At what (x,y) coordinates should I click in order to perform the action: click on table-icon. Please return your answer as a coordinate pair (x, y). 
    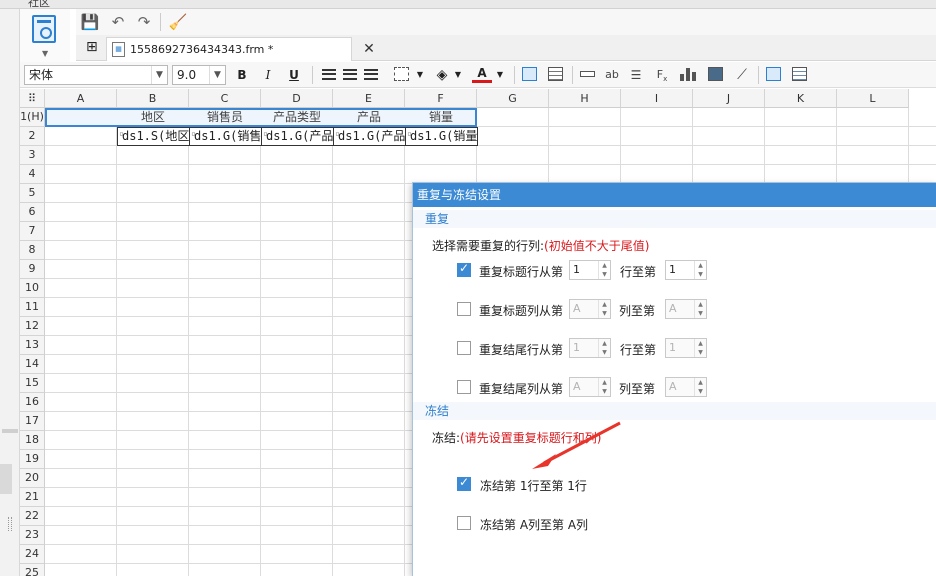
    Looking at the image, I should click on (555, 74).